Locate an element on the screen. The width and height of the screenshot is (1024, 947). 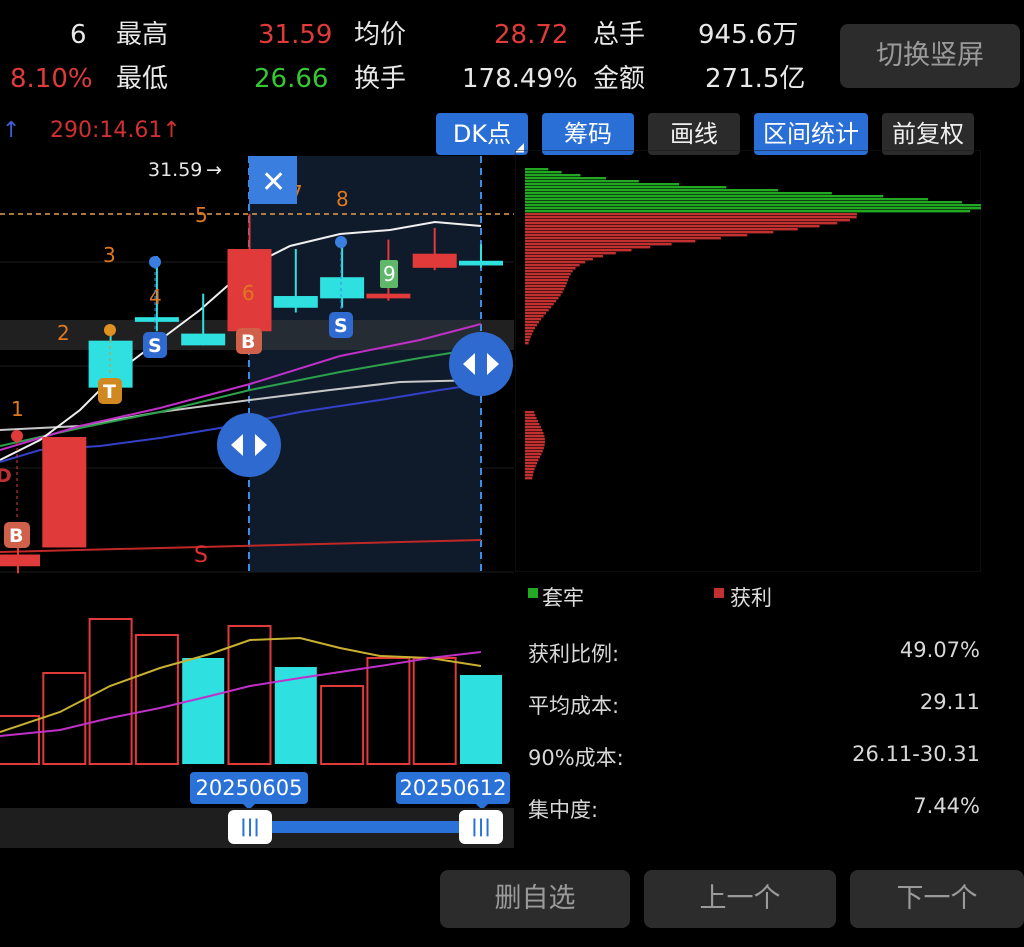
trapped-legend-swatch is located at coordinates (533, 593).